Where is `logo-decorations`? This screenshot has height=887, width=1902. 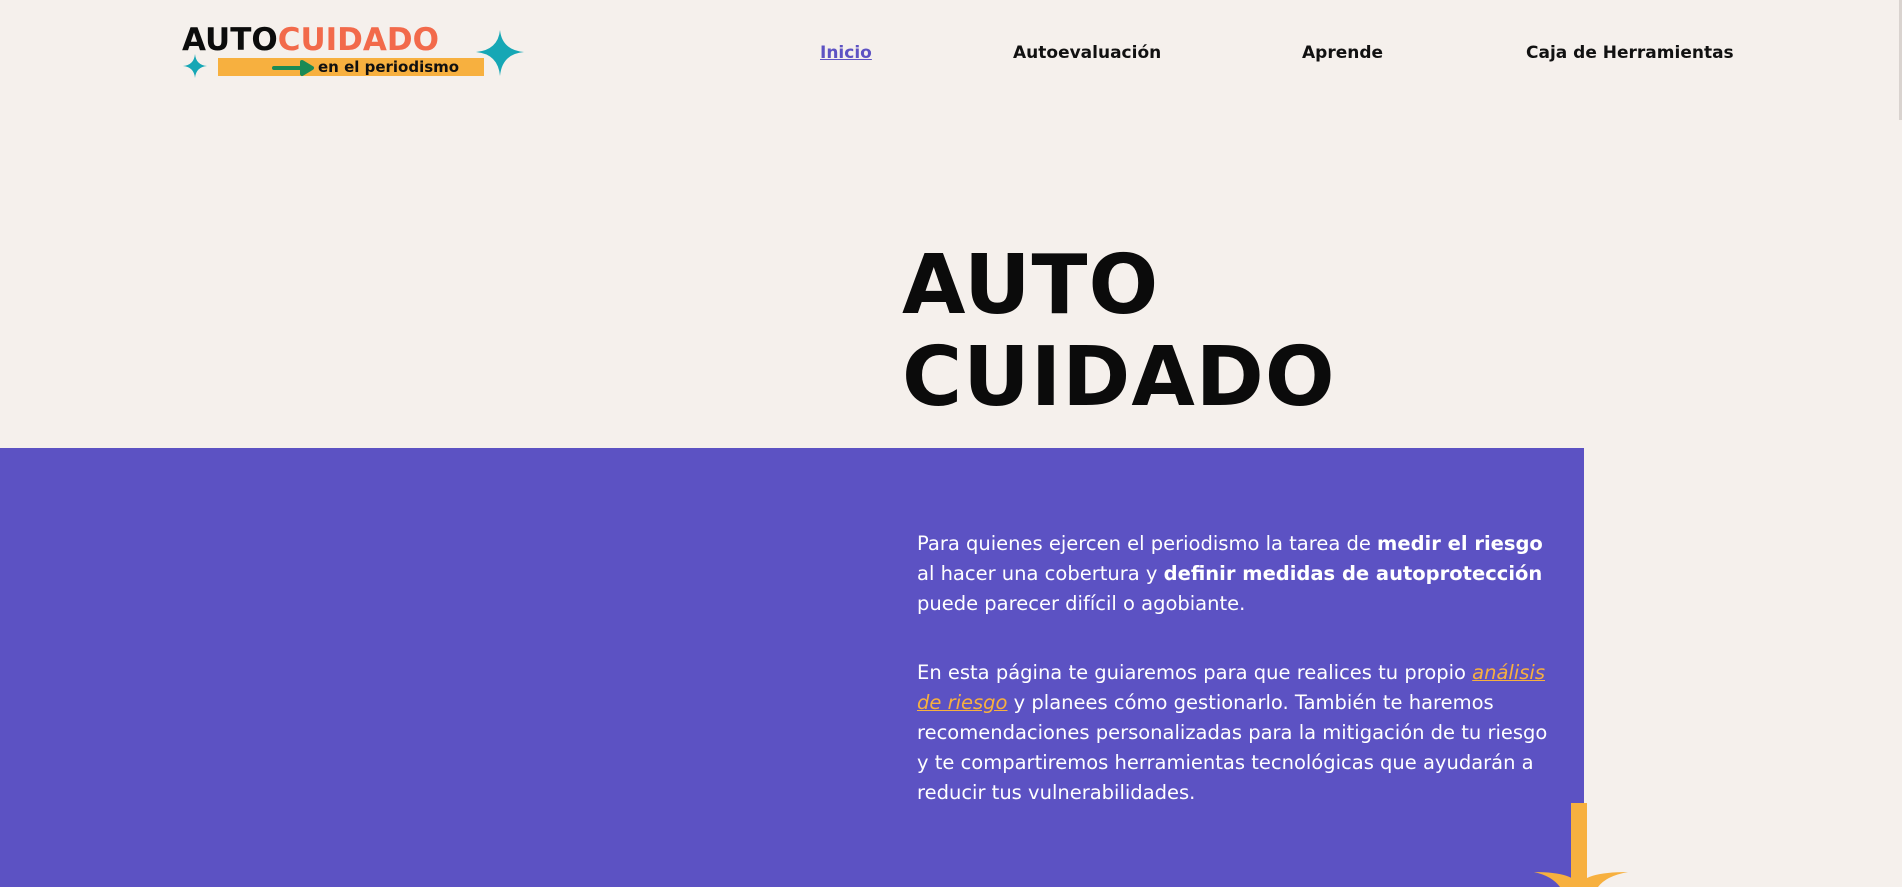 logo-decorations is located at coordinates (353, 54).